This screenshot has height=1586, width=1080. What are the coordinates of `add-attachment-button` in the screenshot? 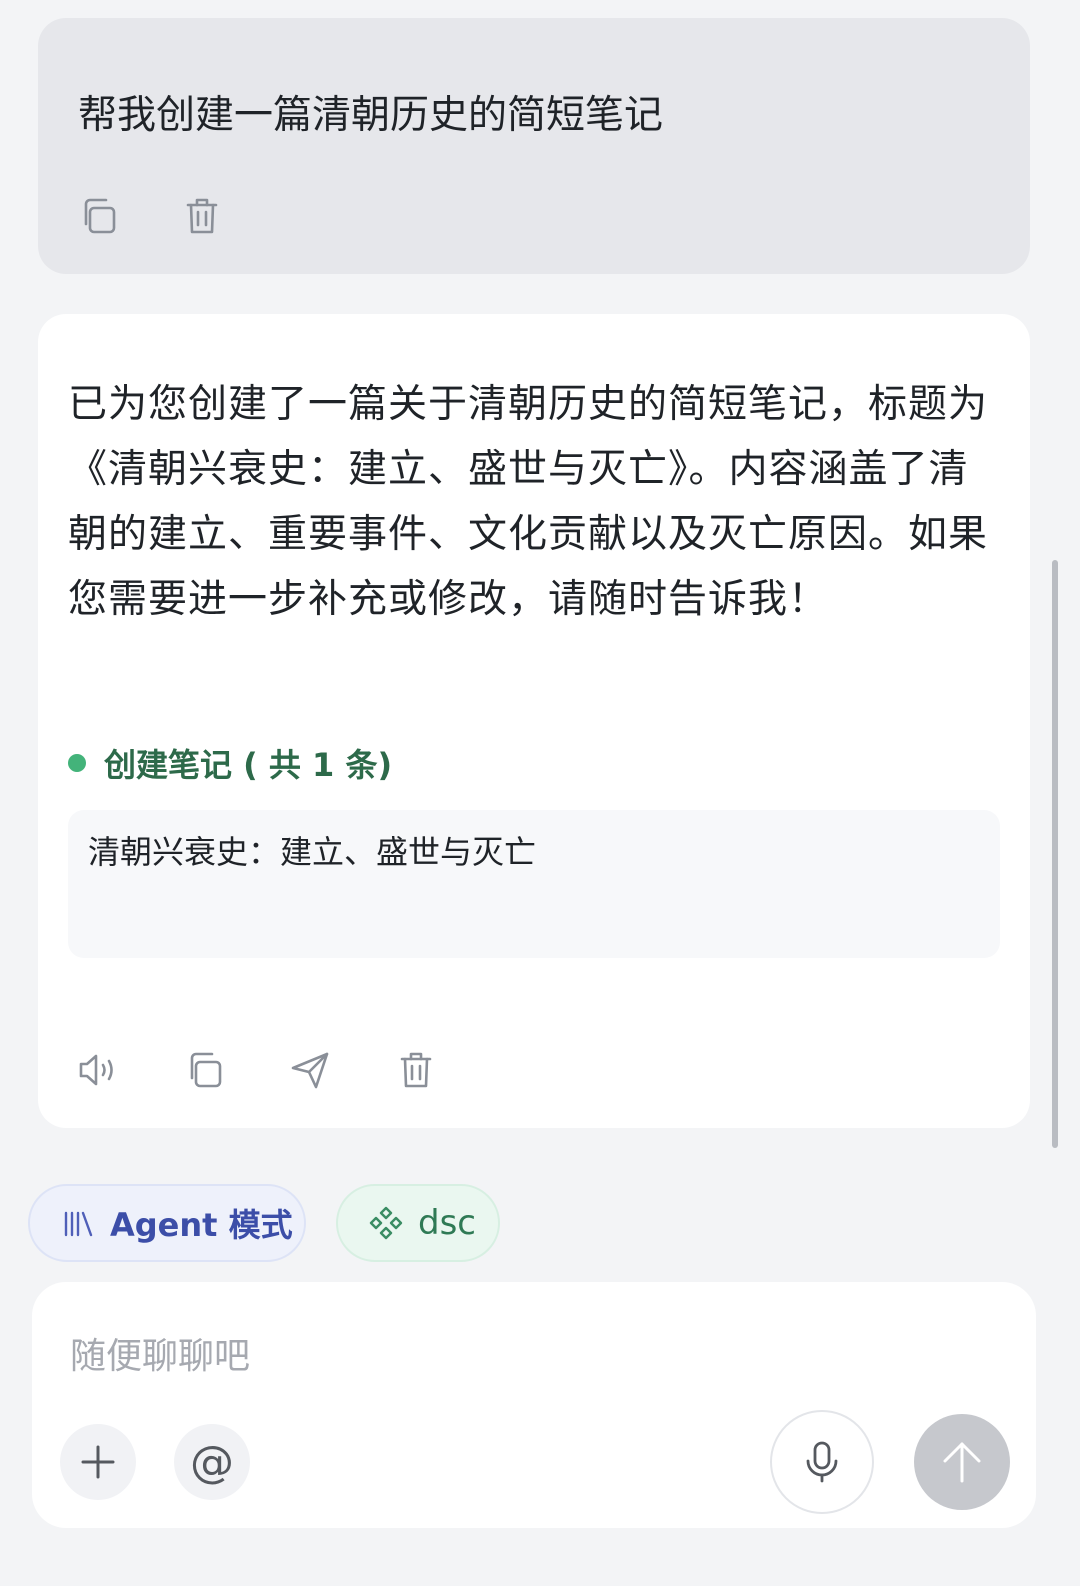 It's located at (98, 1462).